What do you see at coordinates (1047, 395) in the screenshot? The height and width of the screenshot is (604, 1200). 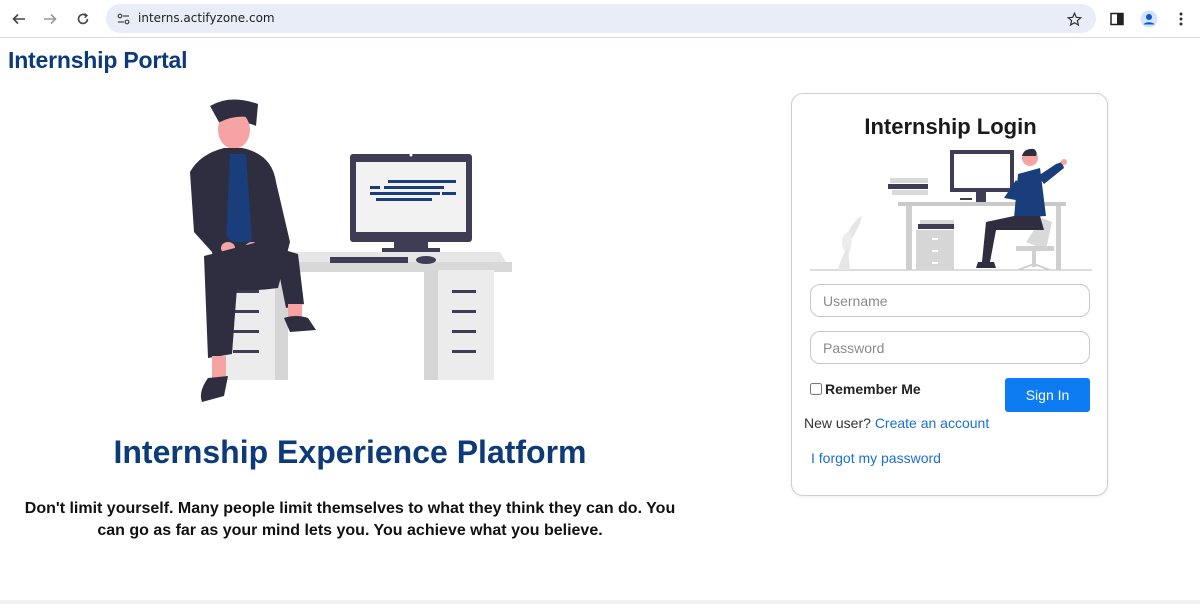 I see `sign-in-button: Sign In` at bounding box center [1047, 395].